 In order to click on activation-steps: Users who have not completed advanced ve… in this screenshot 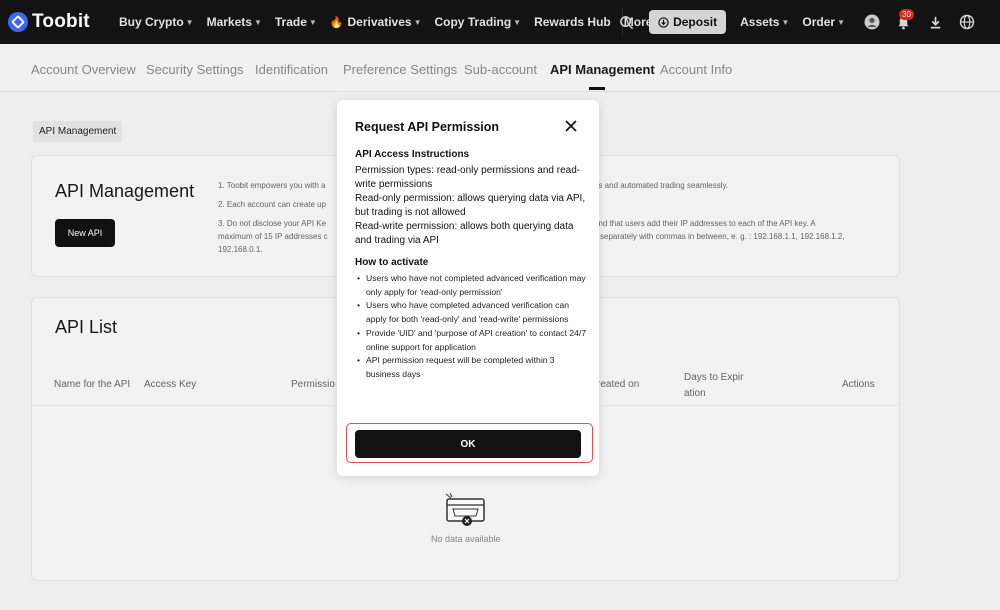, I will do `click(471, 327)`.